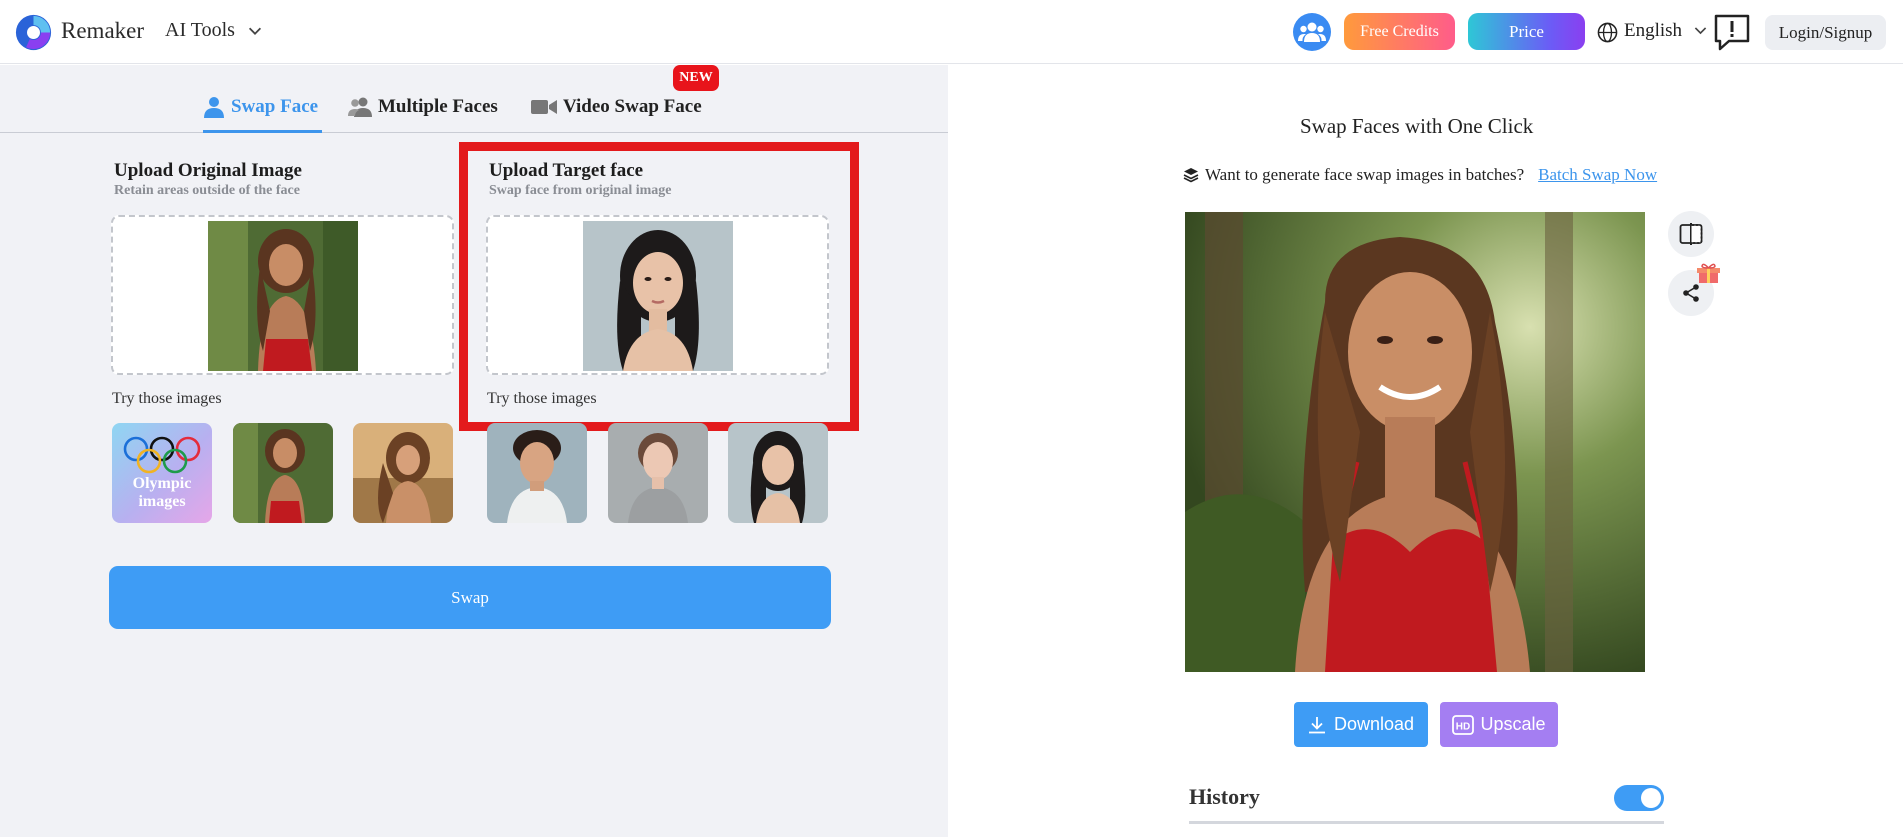 This screenshot has height=837, width=1903. I want to click on download-button: Download, so click(1361, 724).